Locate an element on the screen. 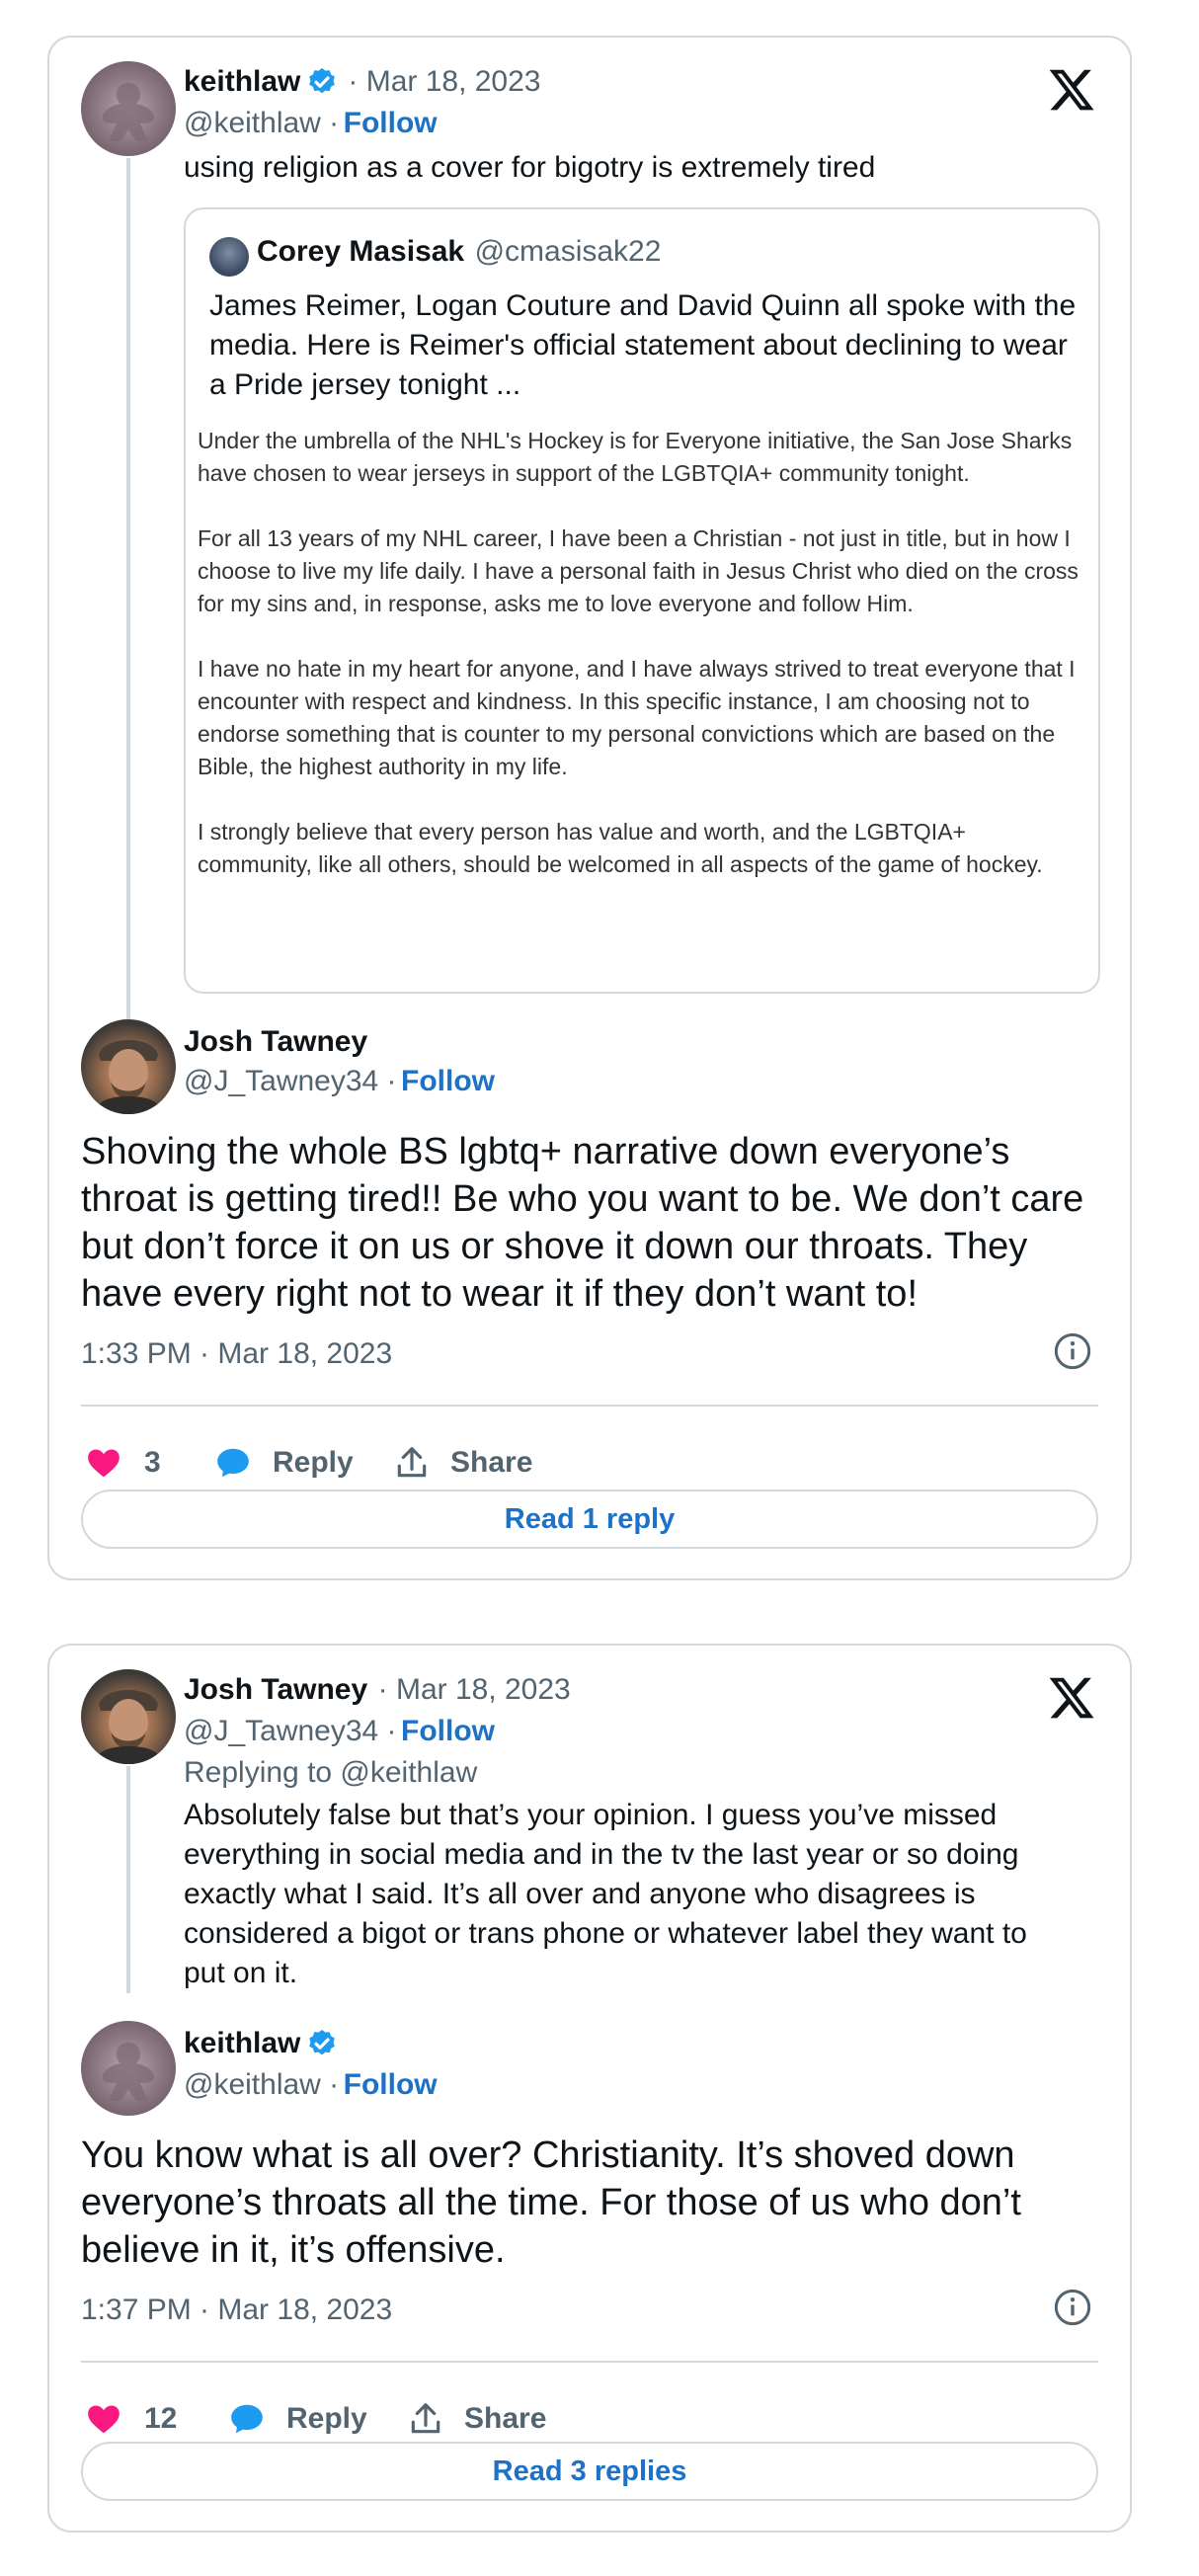 The width and height of the screenshot is (1199, 2576). tweet-header: Josh Tawney · Mar 18, 2023 is located at coordinates (377, 1690).